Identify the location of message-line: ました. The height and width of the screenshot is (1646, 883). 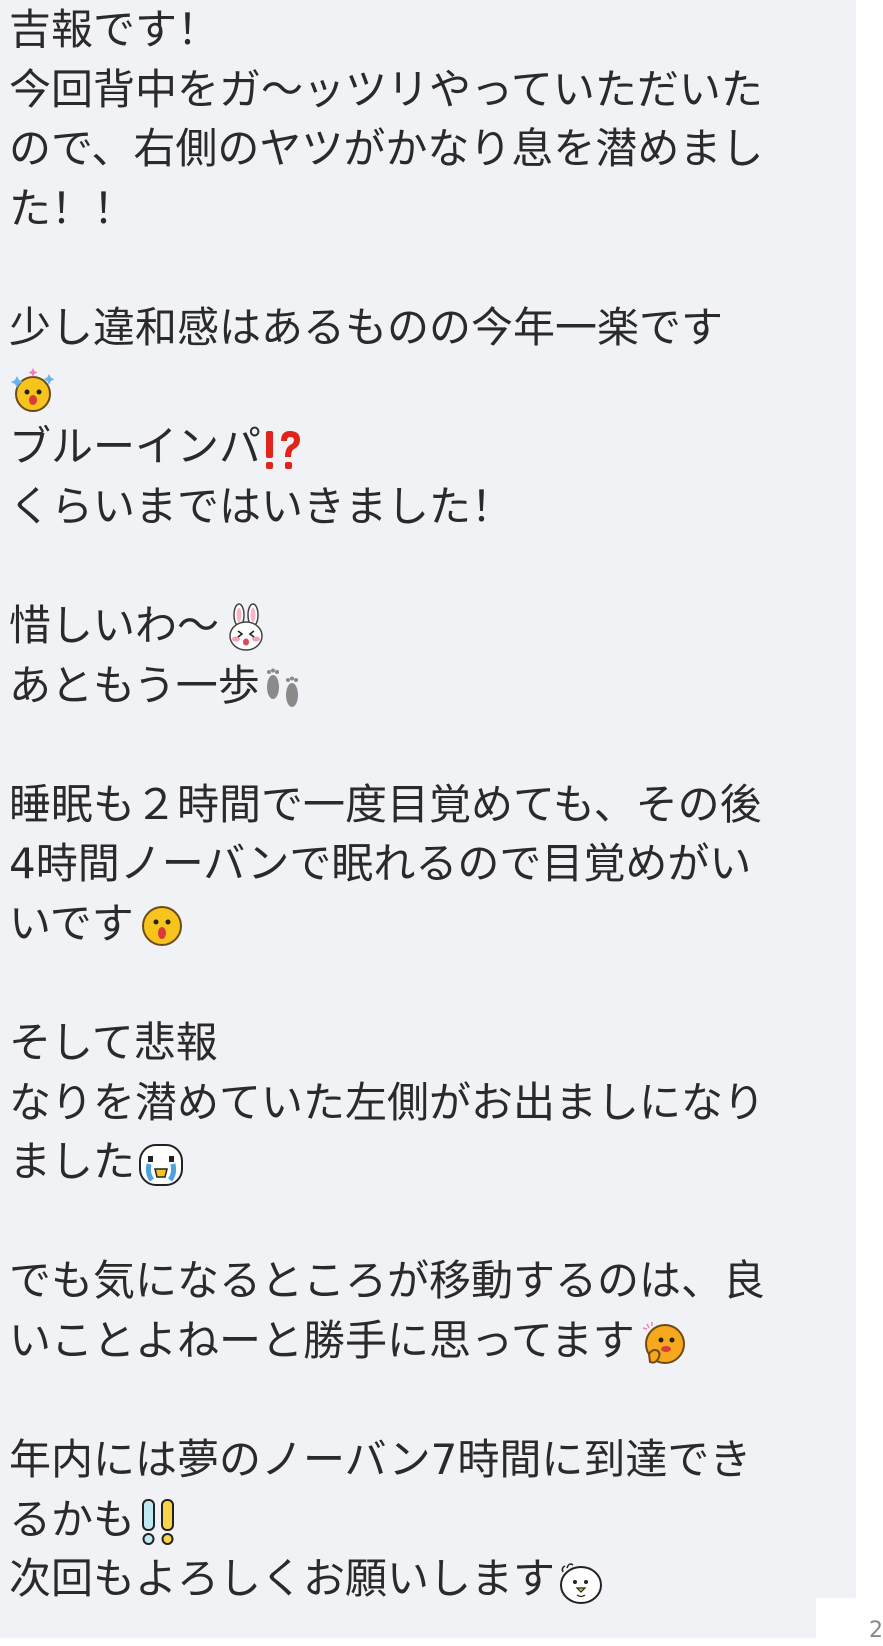
(417, 1162).